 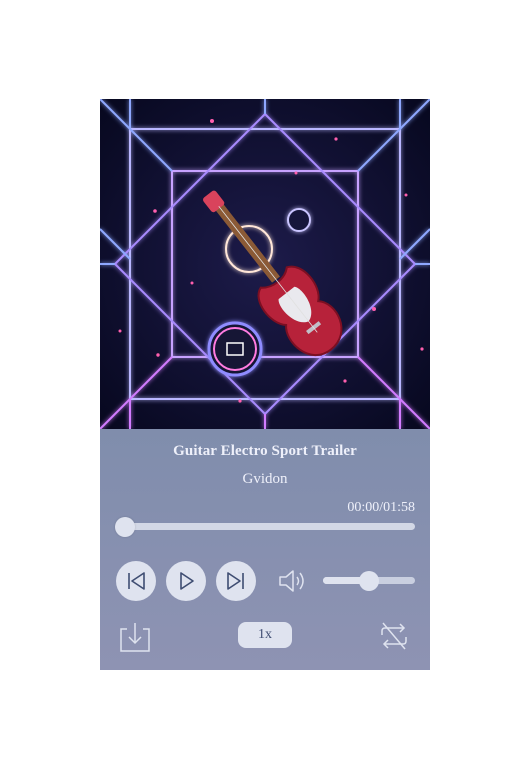 What do you see at coordinates (125, 527) in the screenshot?
I see `progress-thumb` at bounding box center [125, 527].